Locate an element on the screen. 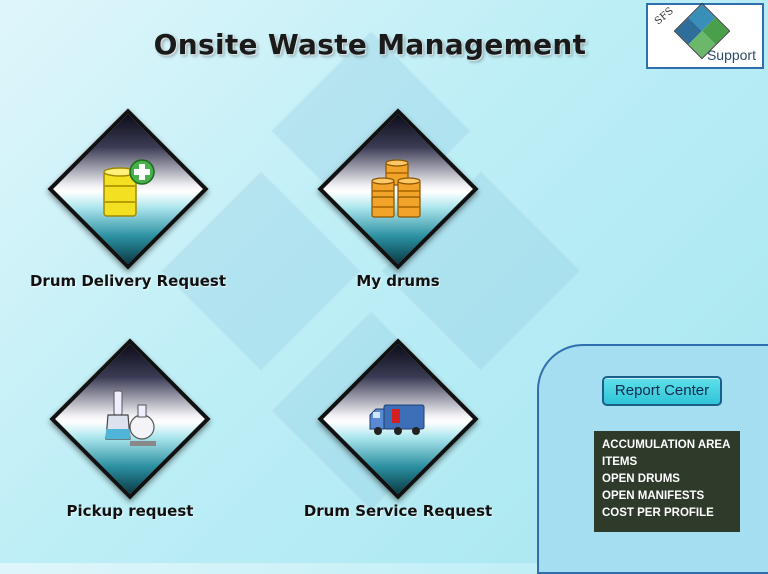 This screenshot has height=574, width=768. tile-label: Pickup request is located at coordinates (130, 511).